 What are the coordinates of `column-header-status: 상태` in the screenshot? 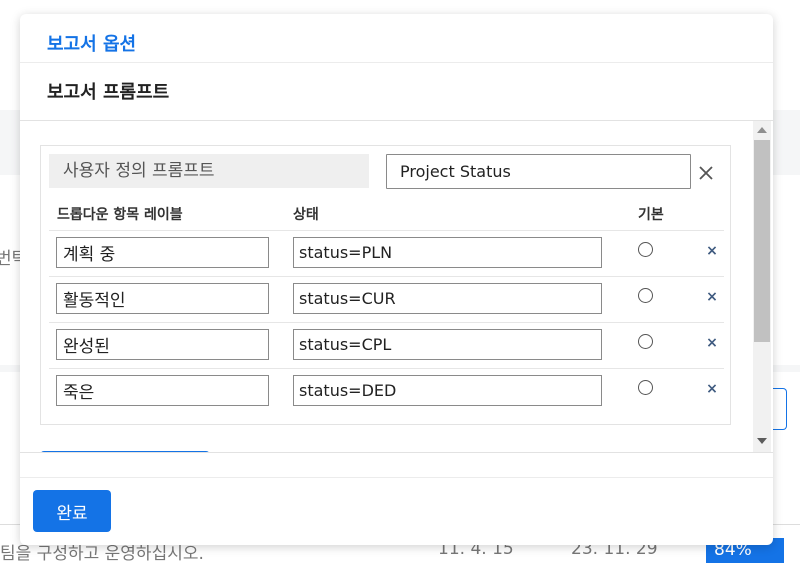 It's located at (306, 215).